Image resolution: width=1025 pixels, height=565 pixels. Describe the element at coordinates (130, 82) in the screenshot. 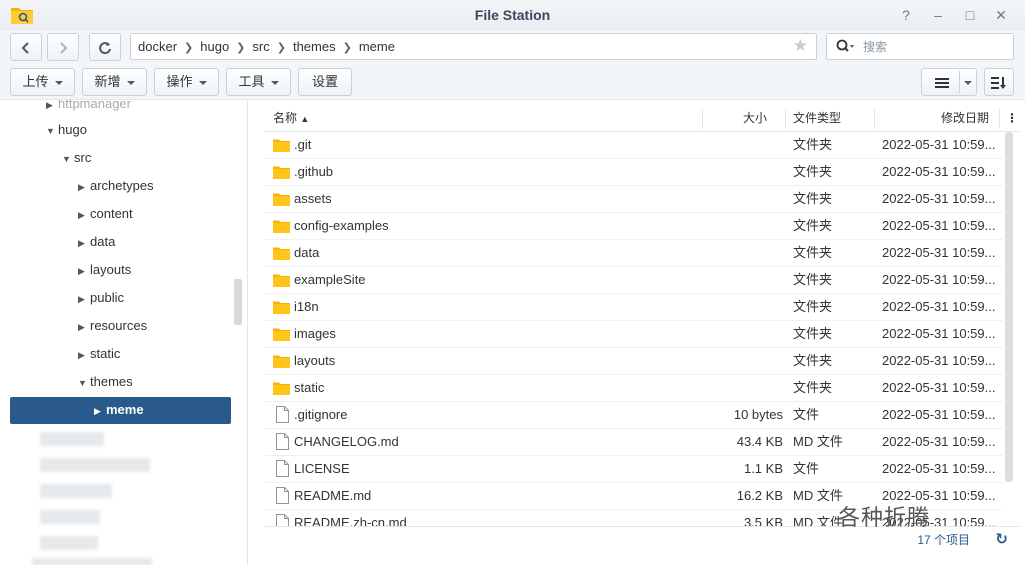

I see `caret-down-icon` at that location.